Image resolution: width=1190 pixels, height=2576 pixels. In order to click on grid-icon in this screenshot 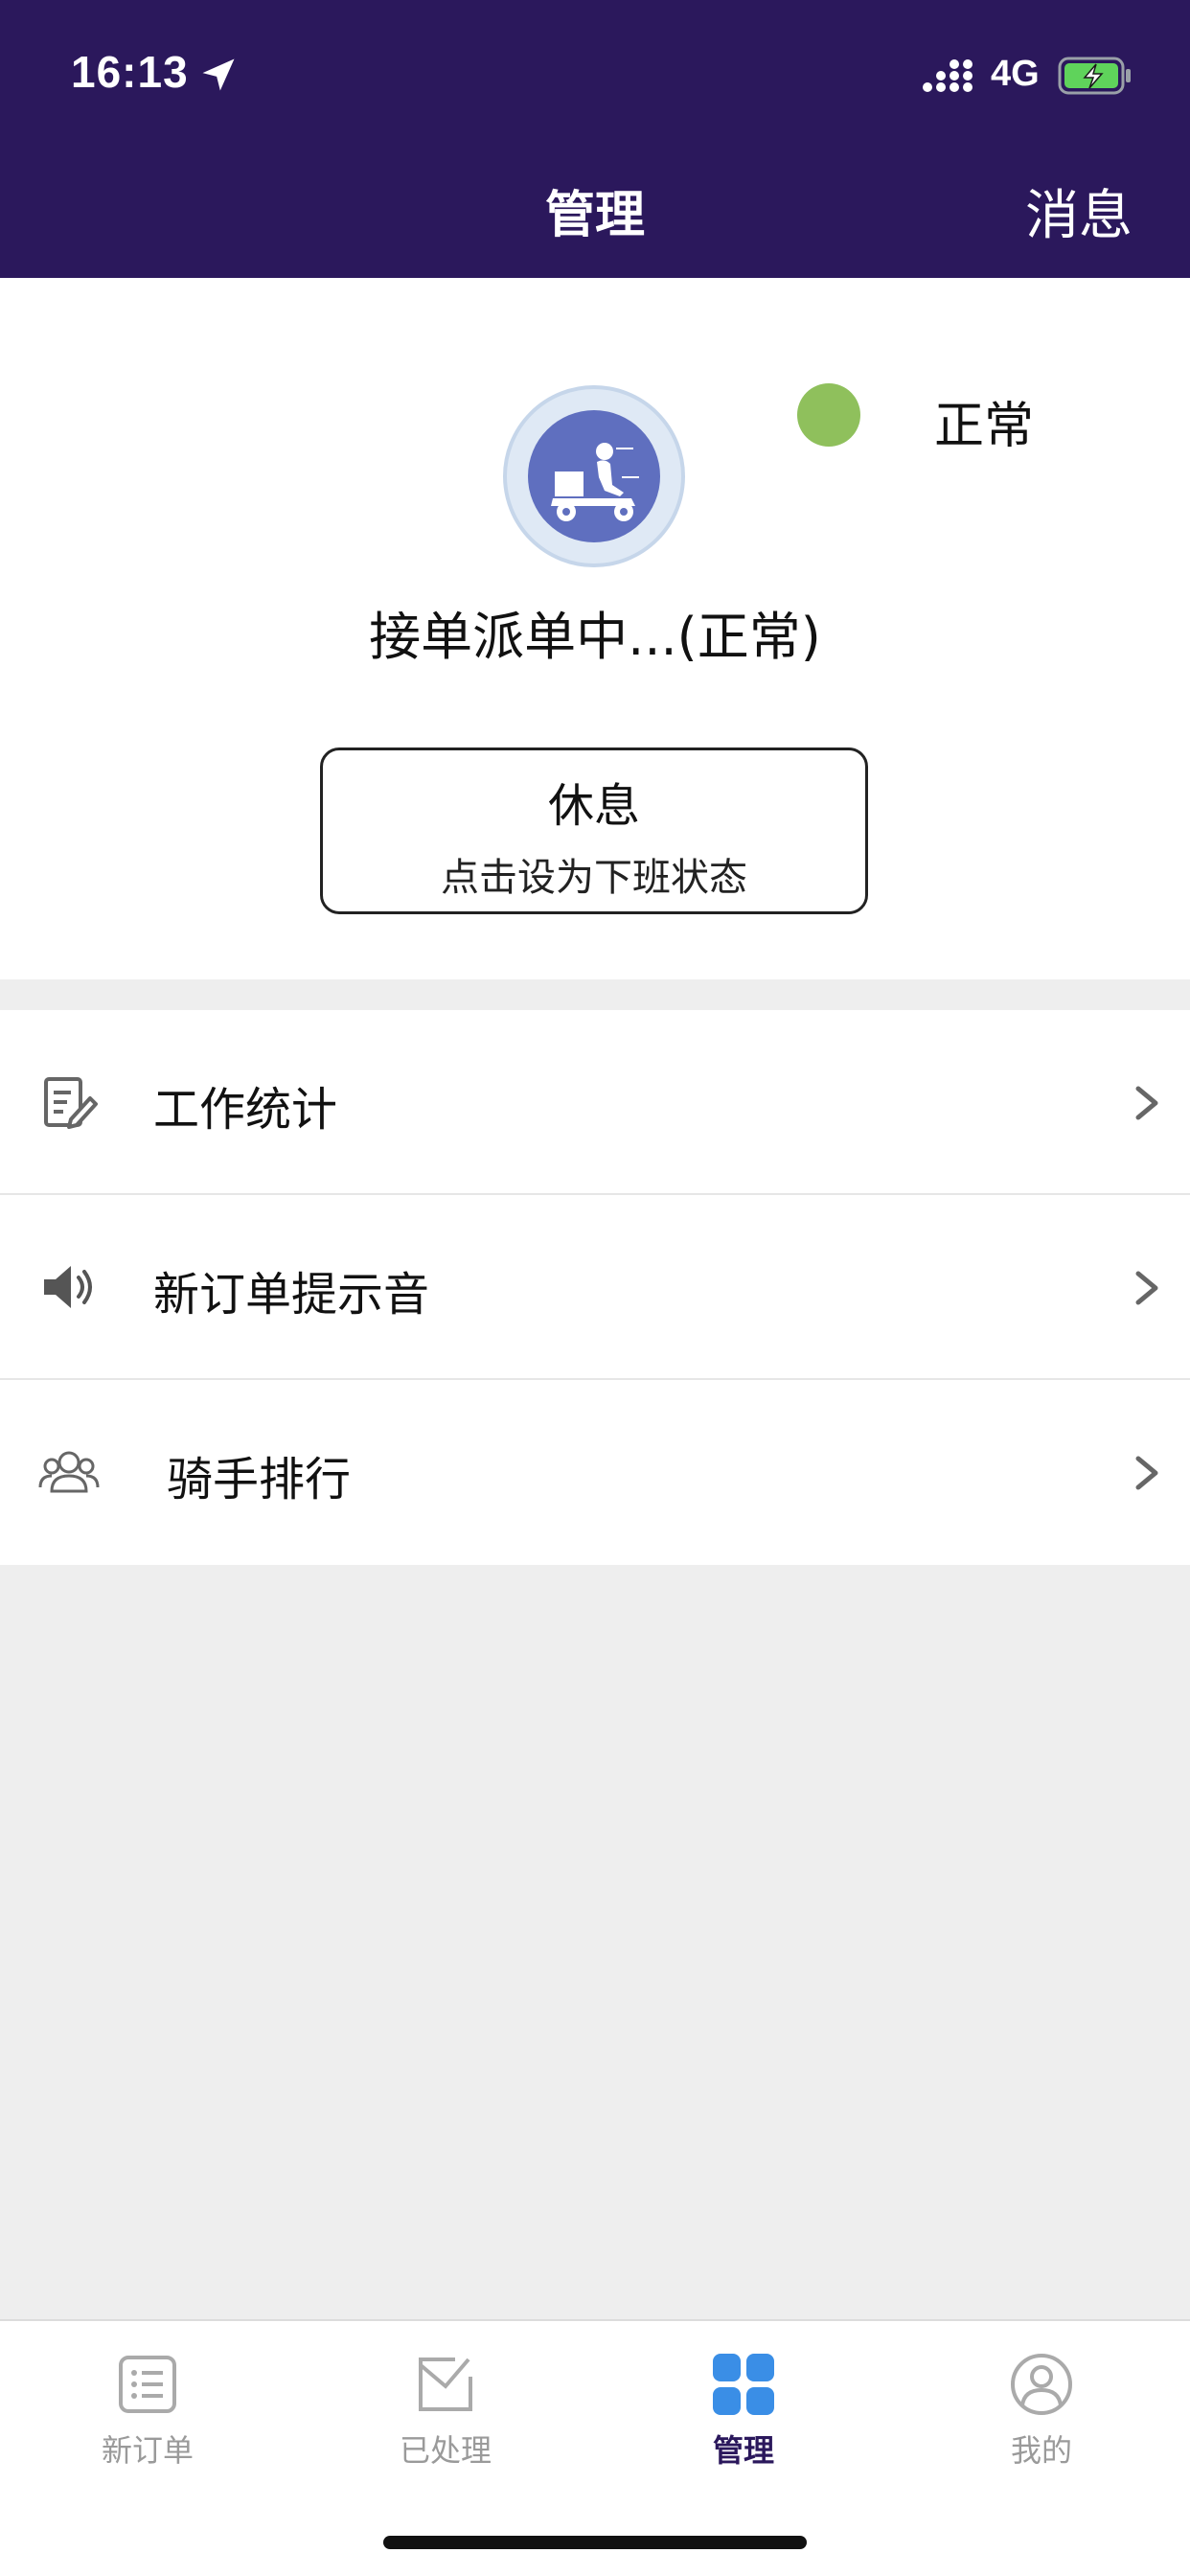, I will do `click(744, 2384)`.